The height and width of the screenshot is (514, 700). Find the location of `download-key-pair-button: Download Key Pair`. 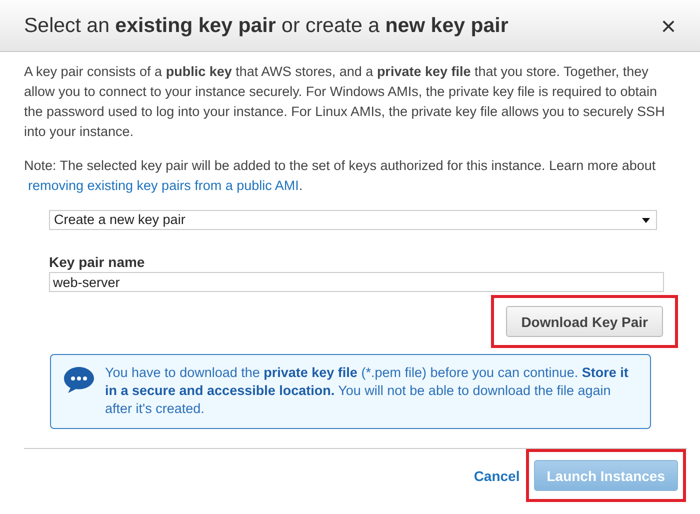

download-key-pair-button: Download Key Pair is located at coordinates (584, 321).